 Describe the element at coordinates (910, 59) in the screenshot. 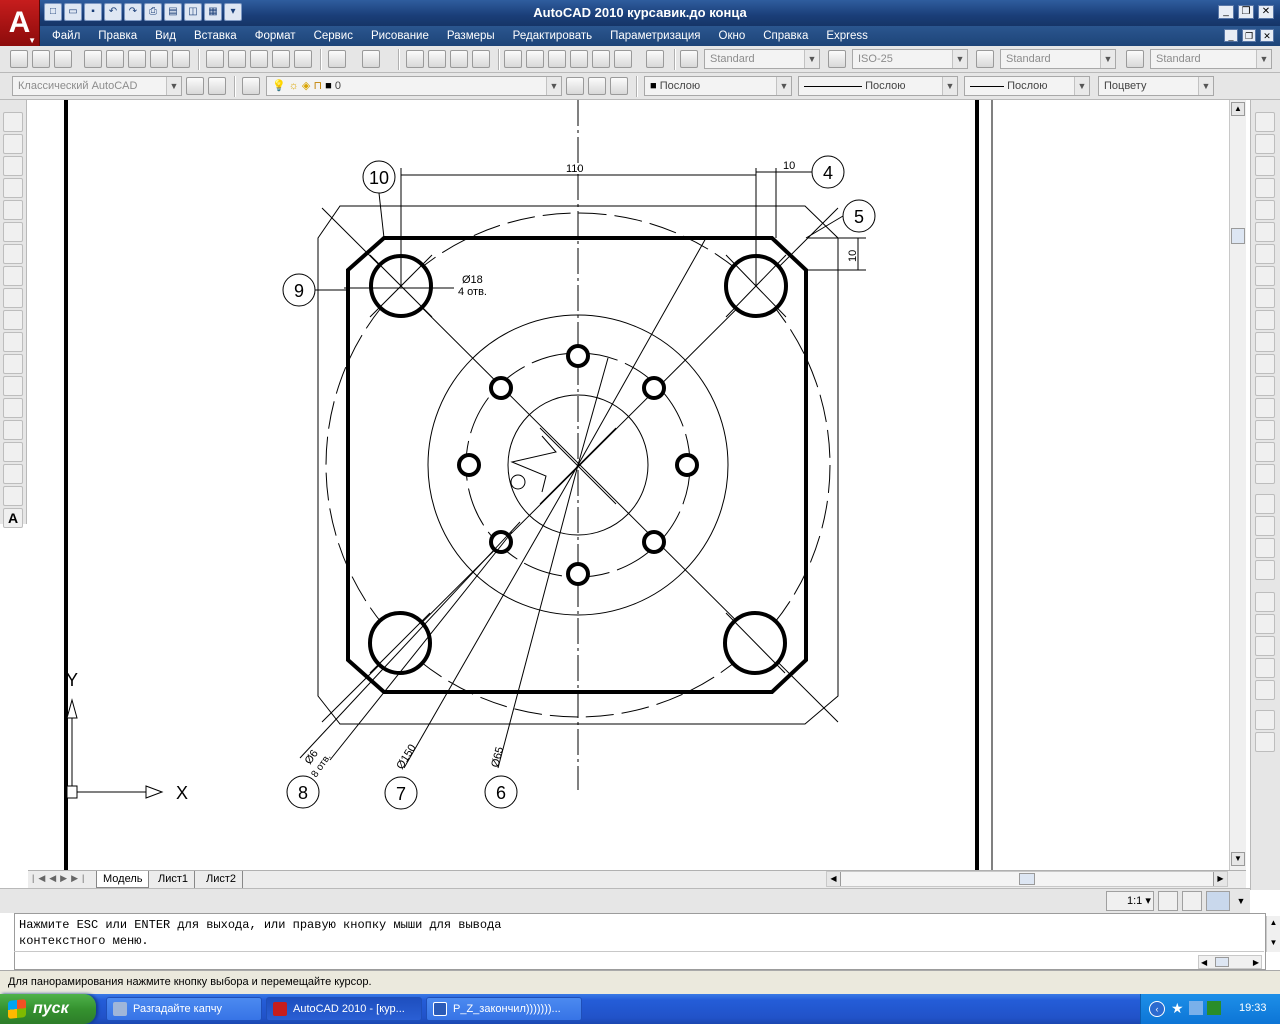

I see `dim-style-select: ISO-25 ▼` at that location.